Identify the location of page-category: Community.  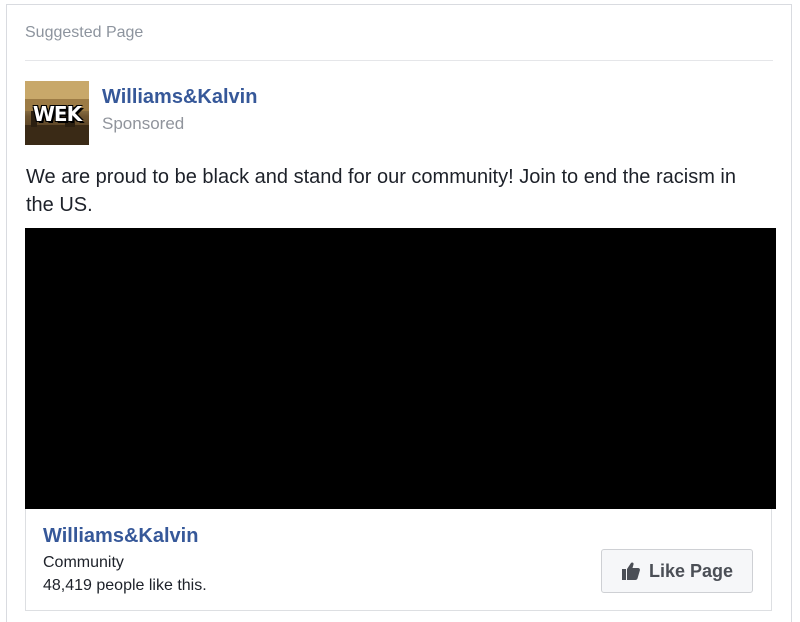
(83, 562).